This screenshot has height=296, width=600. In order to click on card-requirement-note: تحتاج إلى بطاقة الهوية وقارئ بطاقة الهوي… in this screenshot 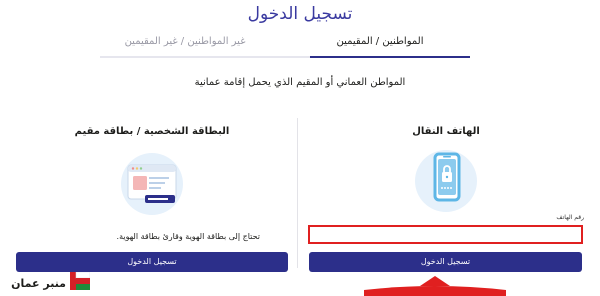, I will do `click(188, 236)`.